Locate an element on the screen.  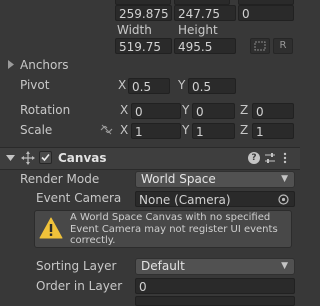
pivot-x-axis-label: X is located at coordinates (122, 85).